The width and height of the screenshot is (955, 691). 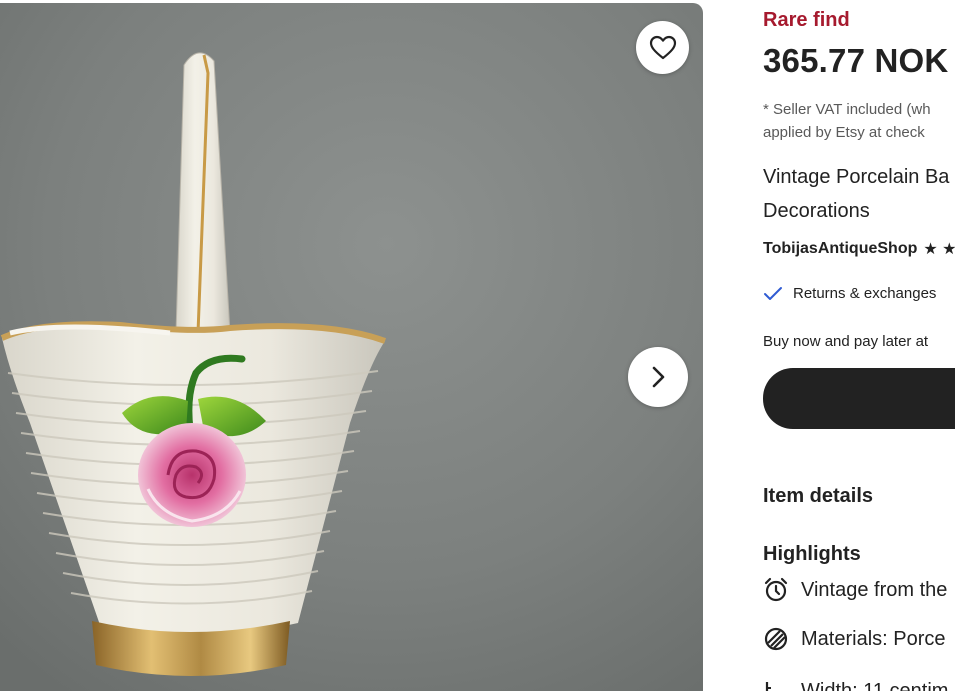 I want to click on favorite-button, so click(x=662, y=47).